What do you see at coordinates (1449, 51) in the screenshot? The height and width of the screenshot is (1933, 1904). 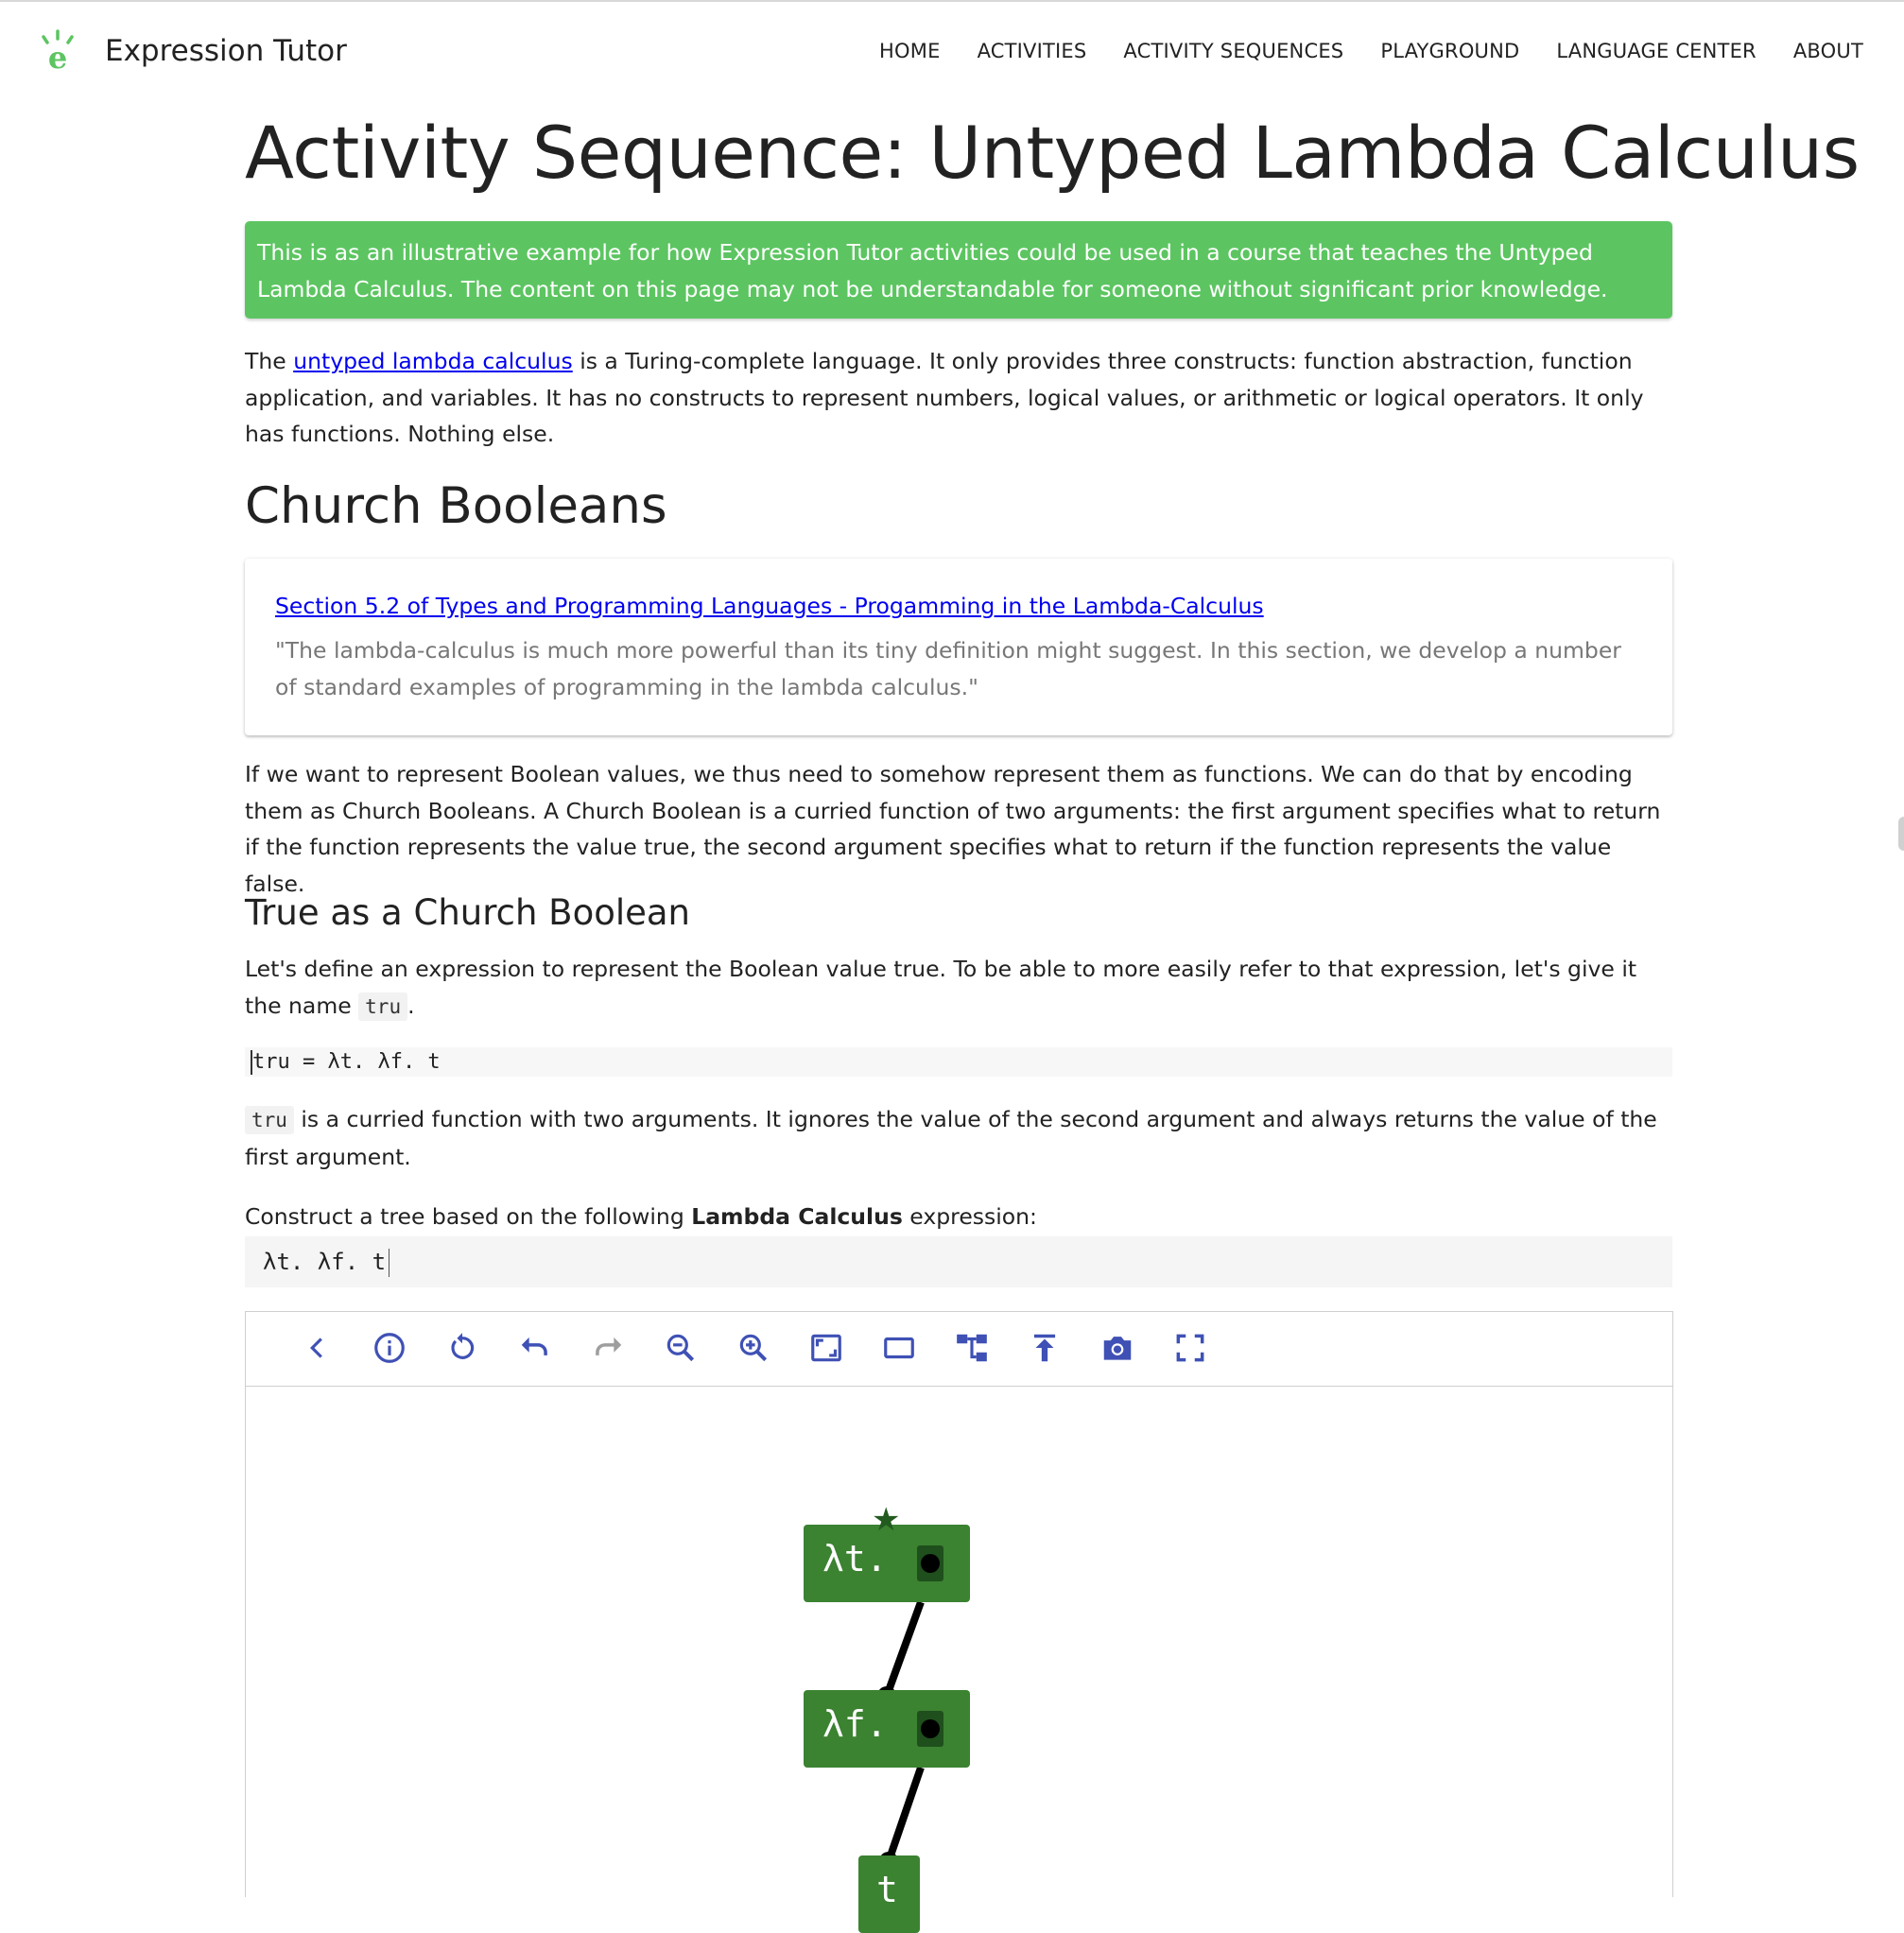 I see `nav-playground: PLAYGROUND` at bounding box center [1449, 51].